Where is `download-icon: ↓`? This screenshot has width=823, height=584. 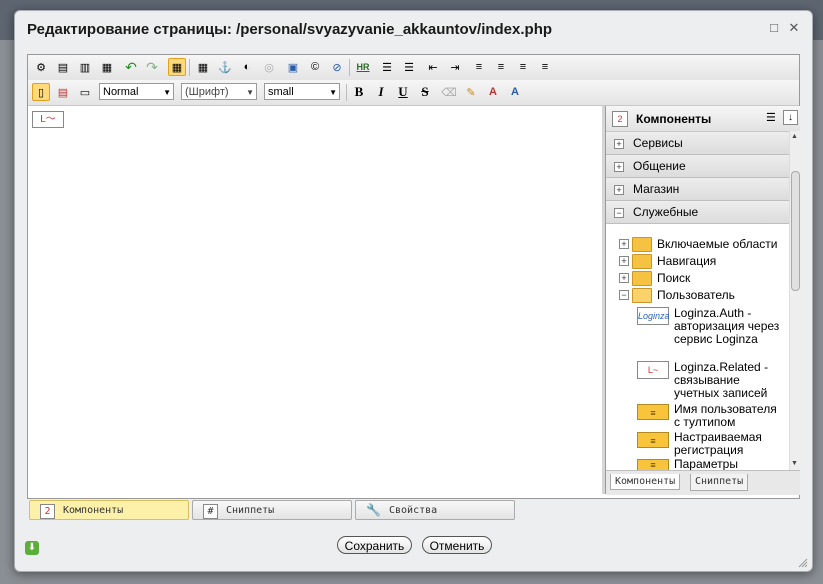
download-icon: ↓ is located at coordinates (790, 117).